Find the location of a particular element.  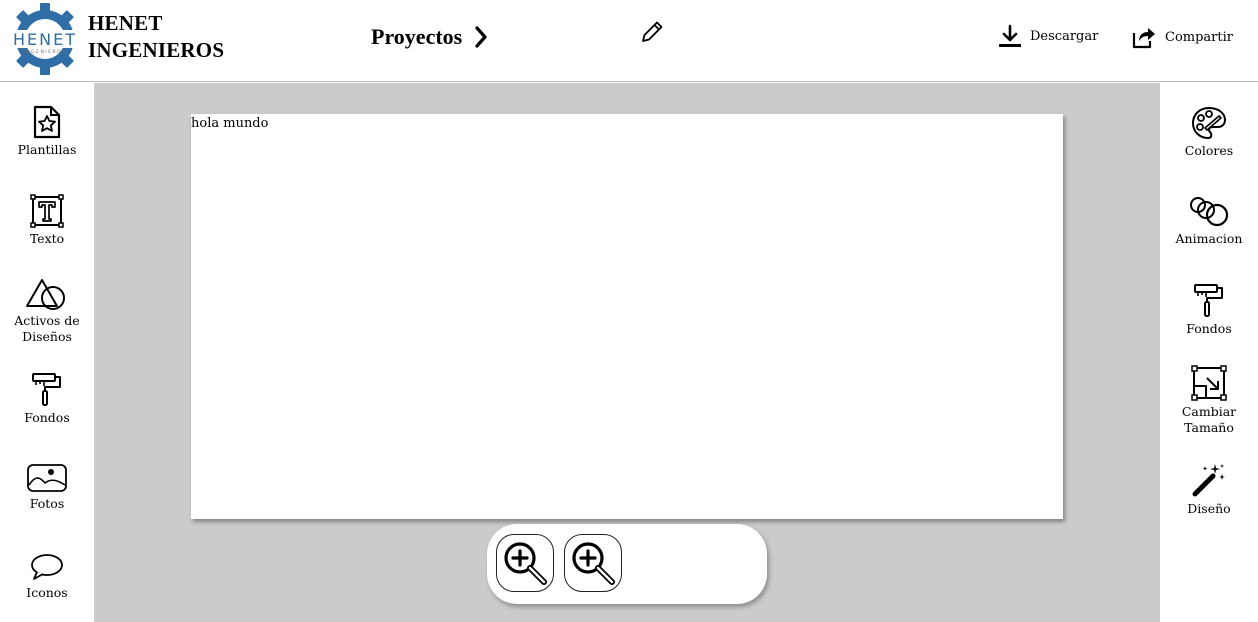

sidebar-item-cambiar-tamano: Cambiar Tamaño is located at coordinates (1209, 400).